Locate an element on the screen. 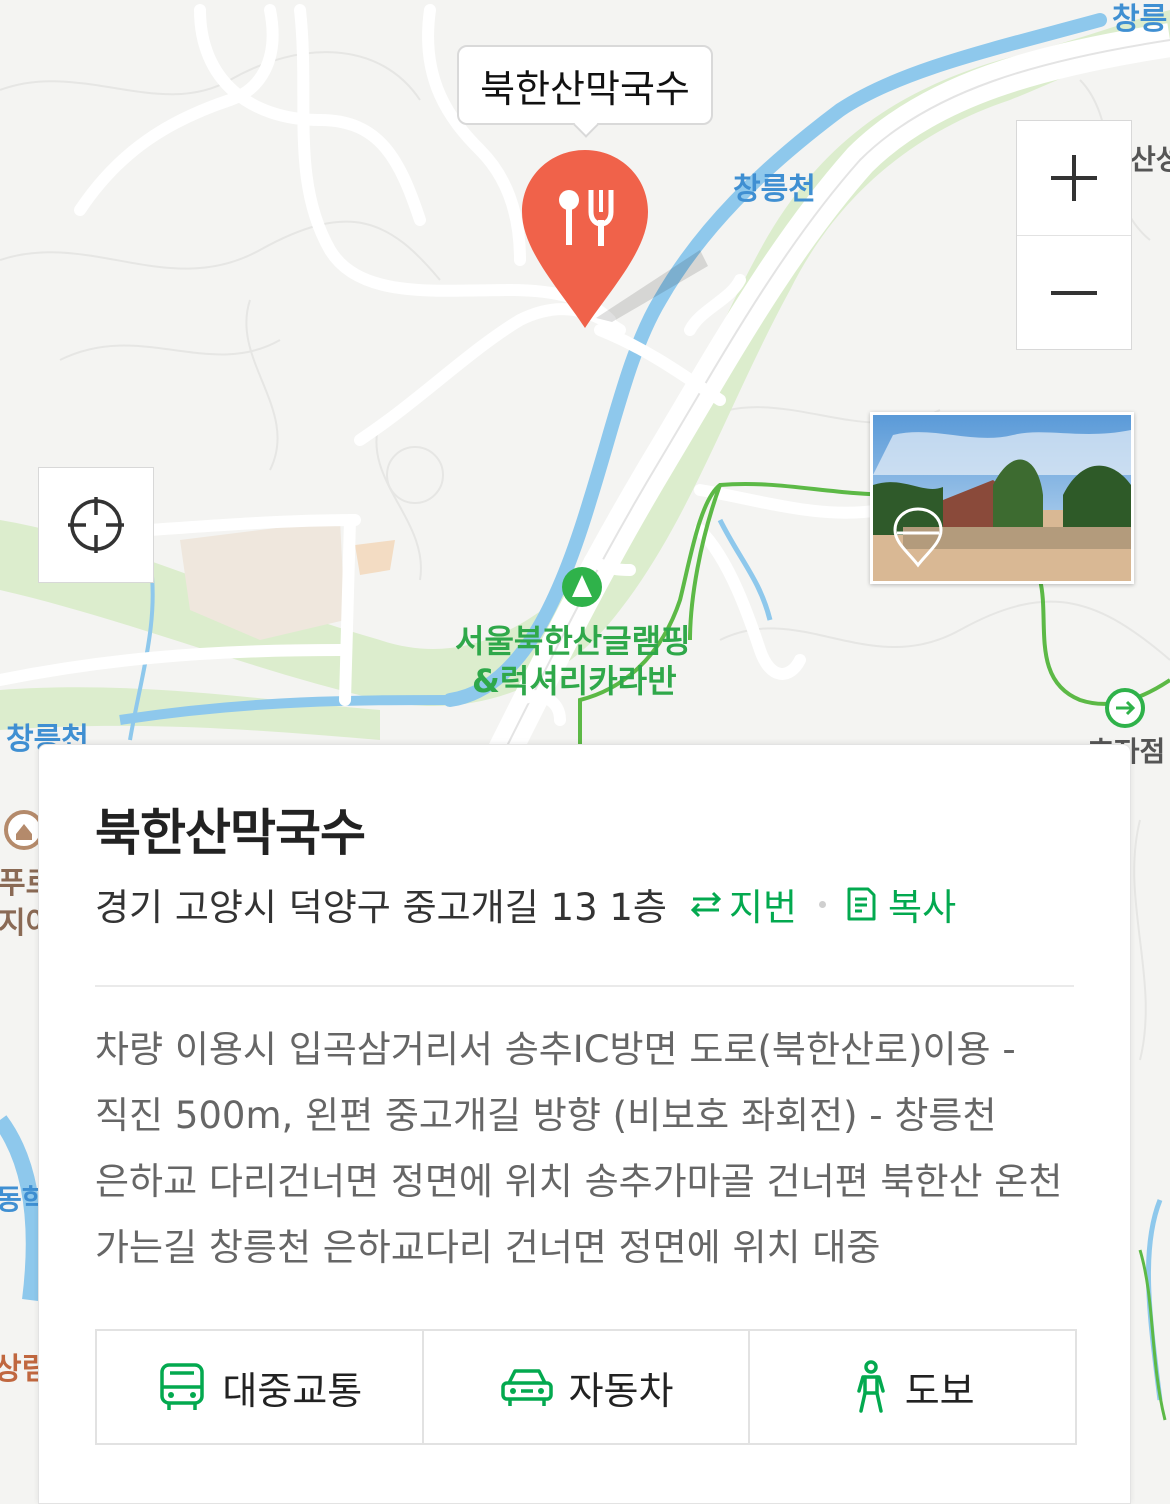  plus-icon is located at coordinates (1074, 178).